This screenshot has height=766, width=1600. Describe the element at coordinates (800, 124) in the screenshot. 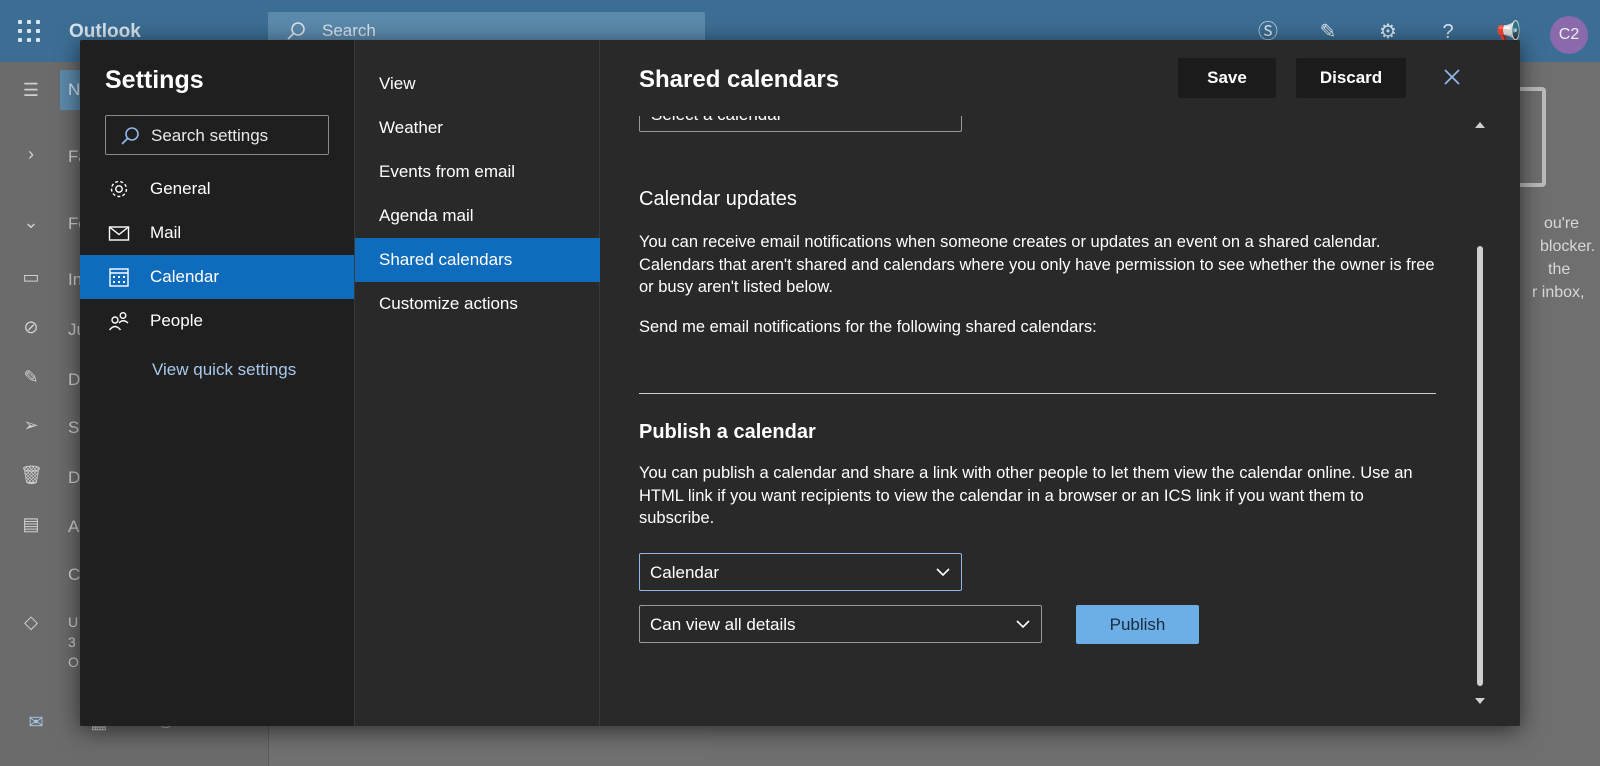

I see `select-calendar-dropdown: Select a calendar` at that location.